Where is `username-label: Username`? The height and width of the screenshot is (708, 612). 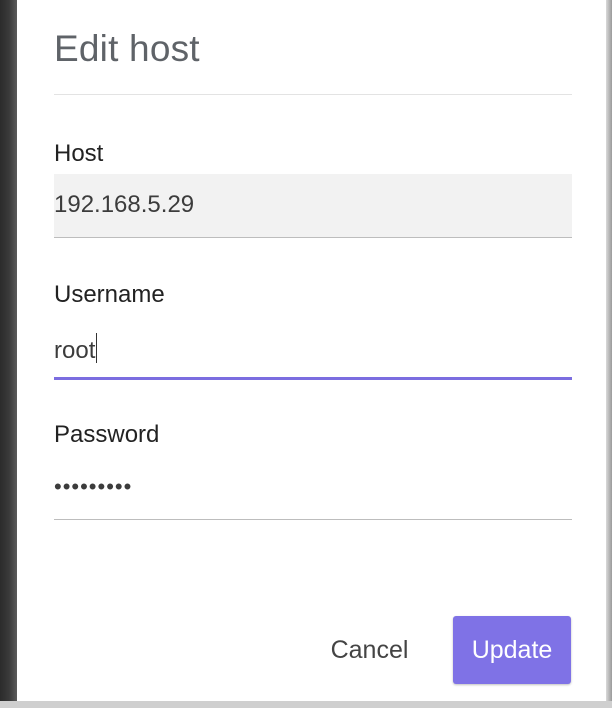 username-label: Username is located at coordinates (109, 294).